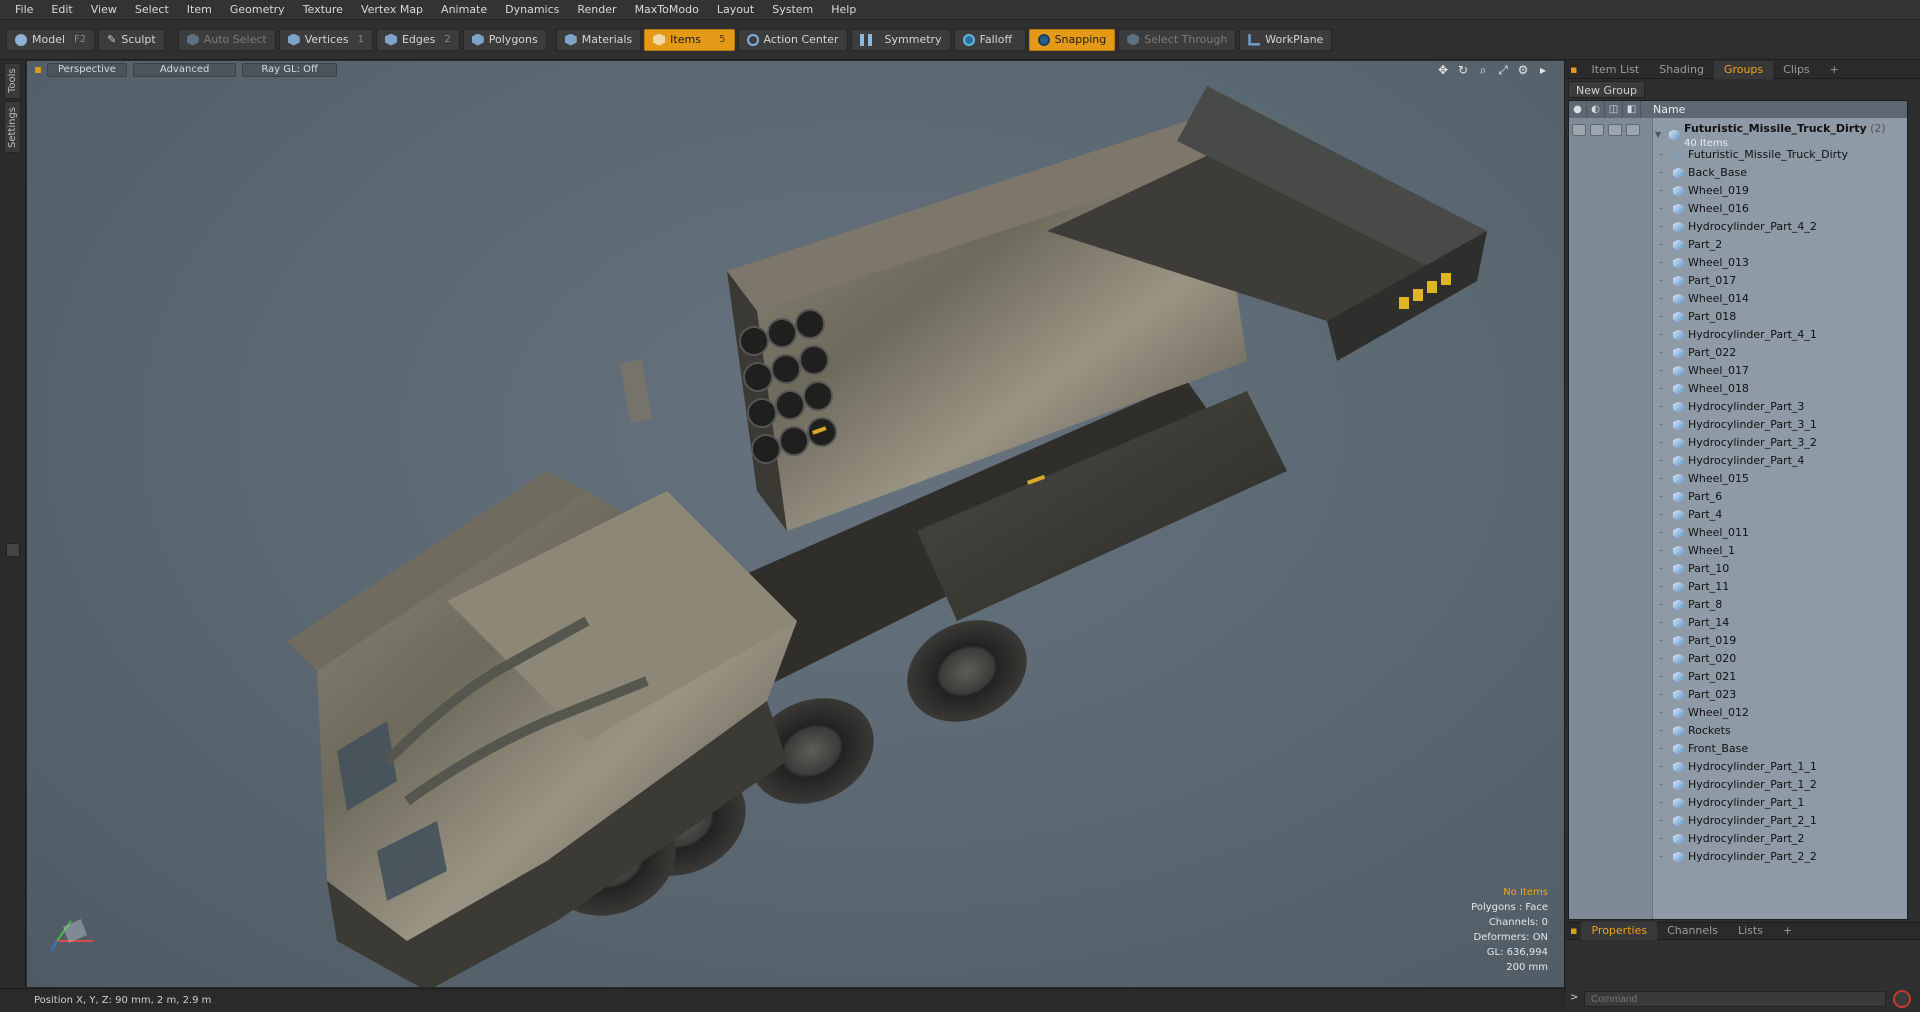  I want to click on list-item: – Rockets, so click(1738, 731).